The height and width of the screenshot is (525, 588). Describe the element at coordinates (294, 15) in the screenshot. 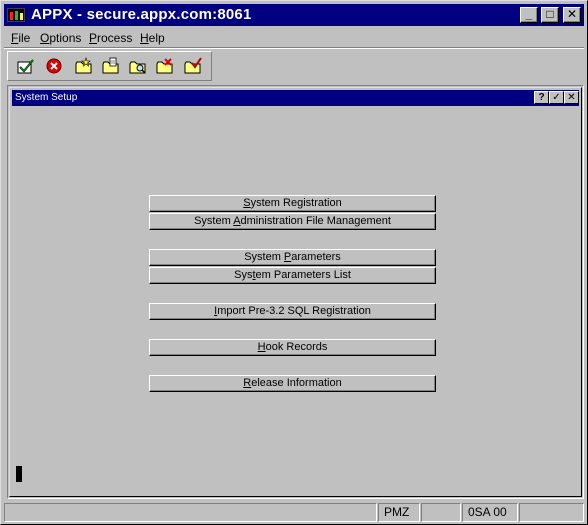

I see `title-bar: APPX - secure.appx.com:8061 _ □ ✕` at that location.